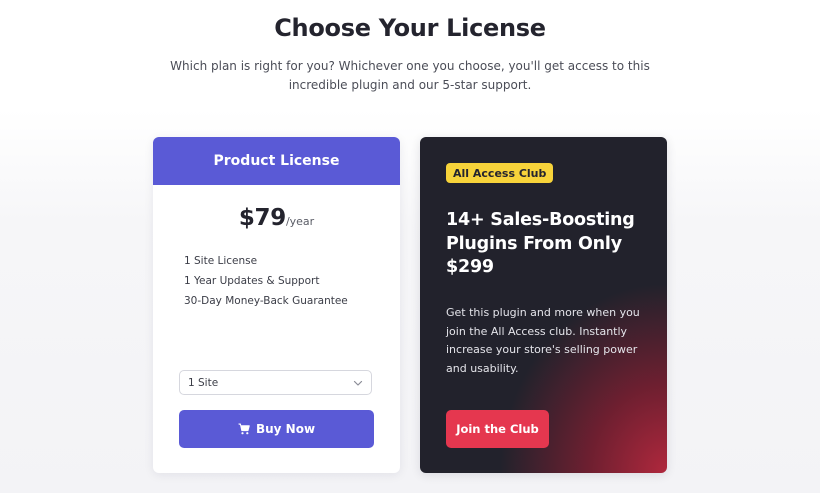 This screenshot has width=820, height=493. I want to click on price: $79/year, so click(276, 218).